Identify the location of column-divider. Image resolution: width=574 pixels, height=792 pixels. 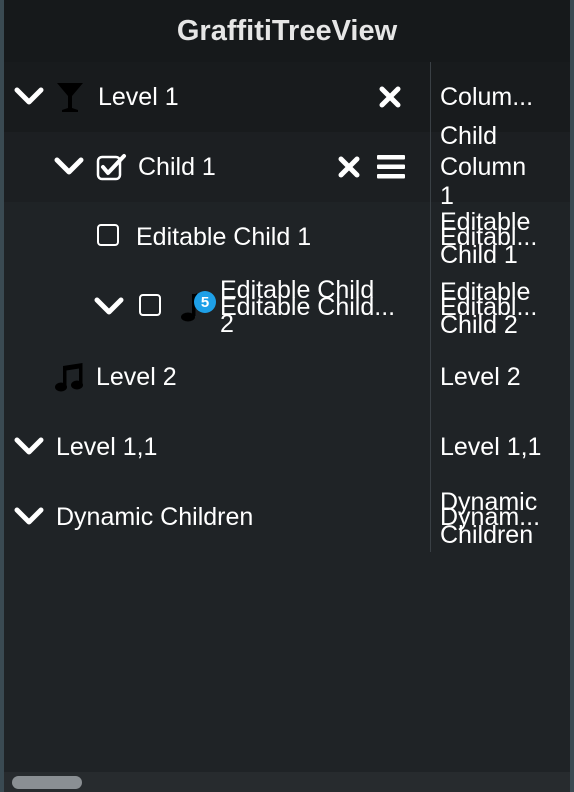
(430, 307).